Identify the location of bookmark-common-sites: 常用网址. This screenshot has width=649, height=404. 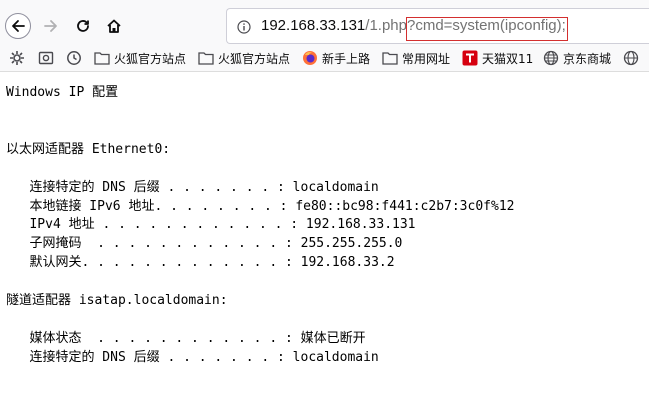
(416, 58).